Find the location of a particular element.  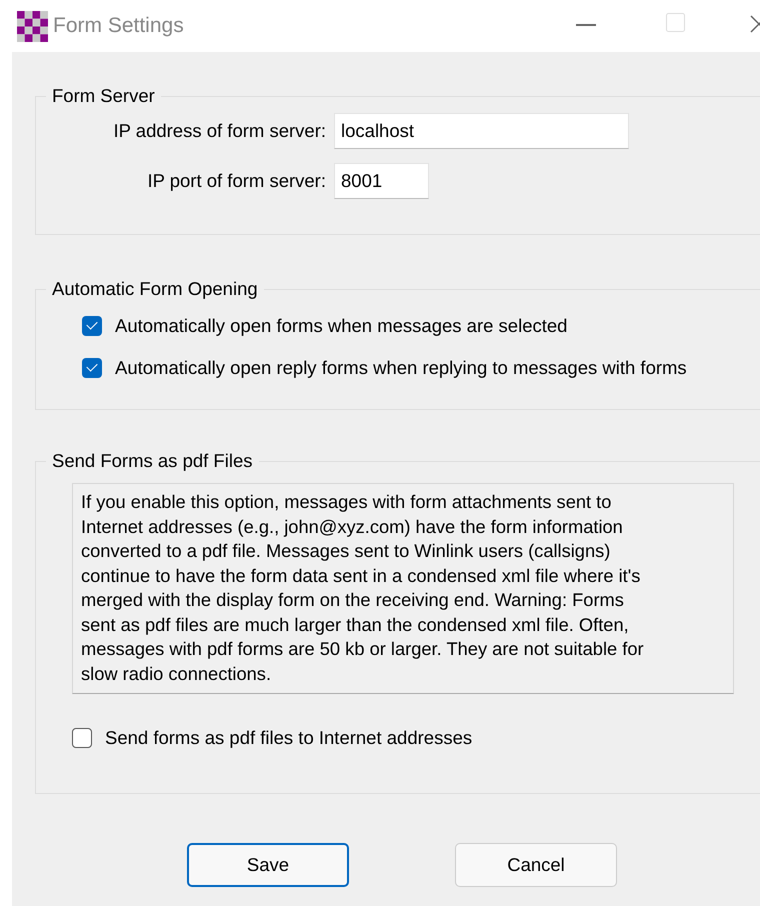

field-label: IP address of form server: is located at coordinates (219, 131).